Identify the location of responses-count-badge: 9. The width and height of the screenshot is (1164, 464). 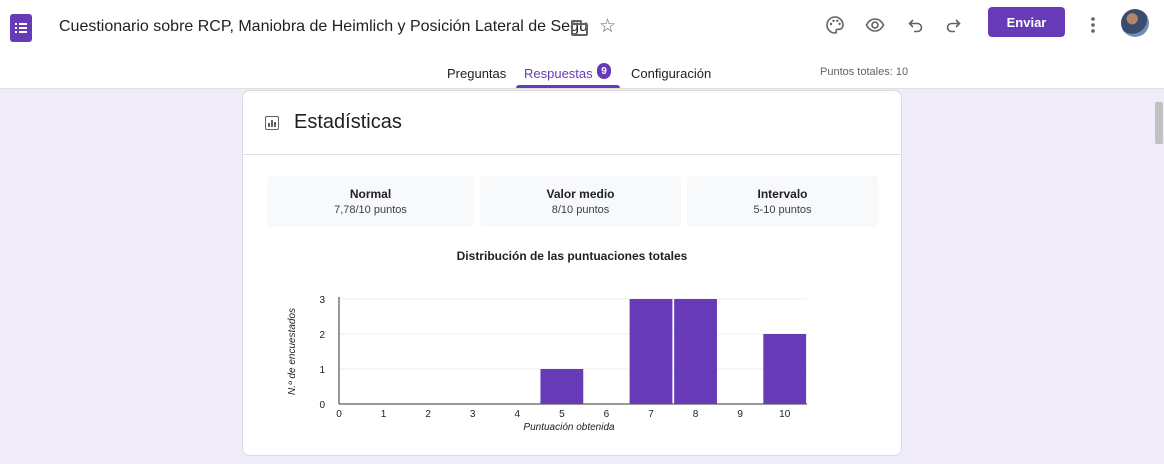
(604, 71).